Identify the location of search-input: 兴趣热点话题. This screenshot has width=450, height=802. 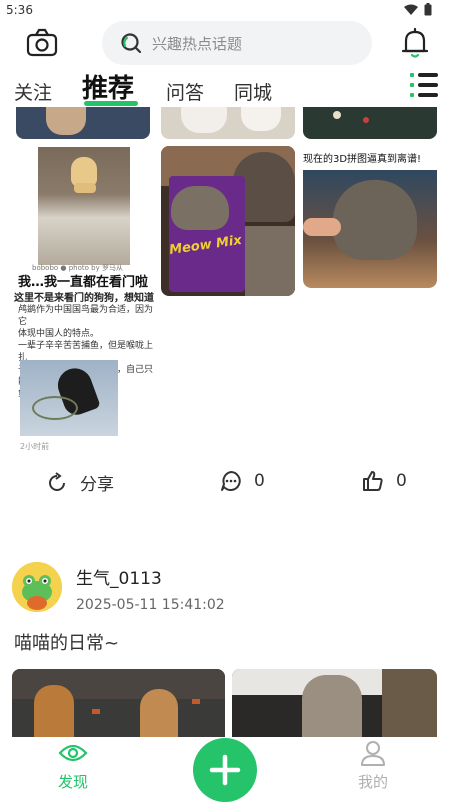
(237, 43).